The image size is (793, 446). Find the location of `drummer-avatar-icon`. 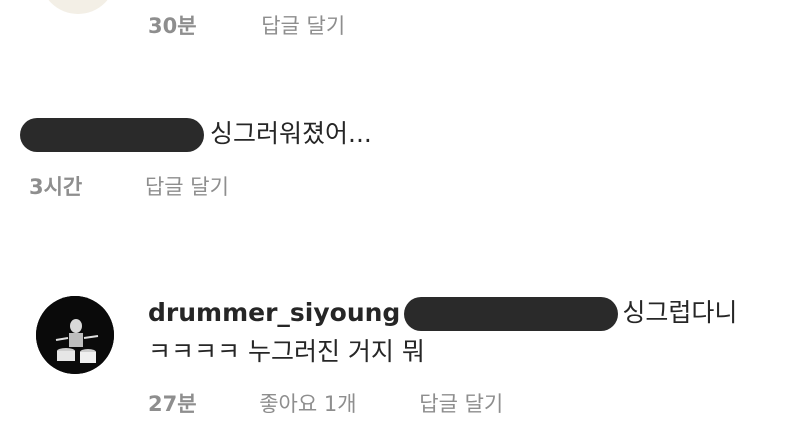

drummer-avatar-icon is located at coordinates (75, 335).